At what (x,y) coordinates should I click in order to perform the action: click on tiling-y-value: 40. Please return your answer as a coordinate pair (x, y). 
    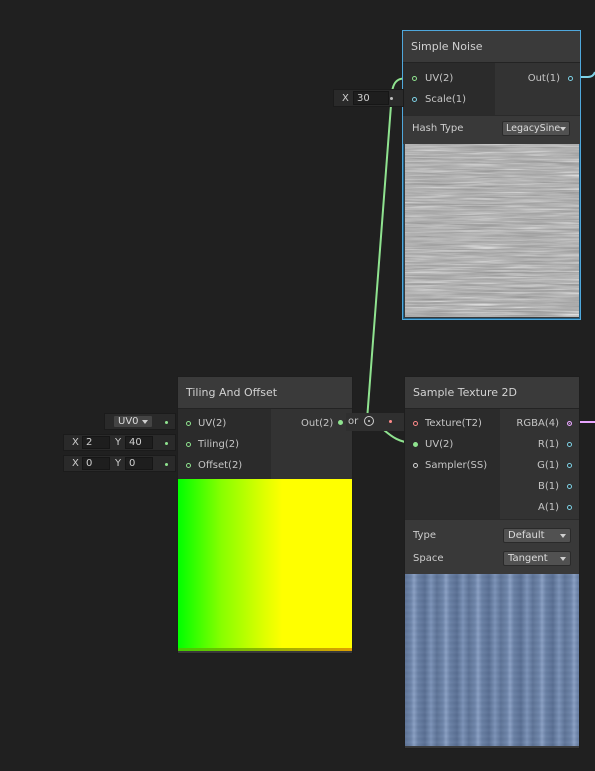
    Looking at the image, I should click on (135, 442).